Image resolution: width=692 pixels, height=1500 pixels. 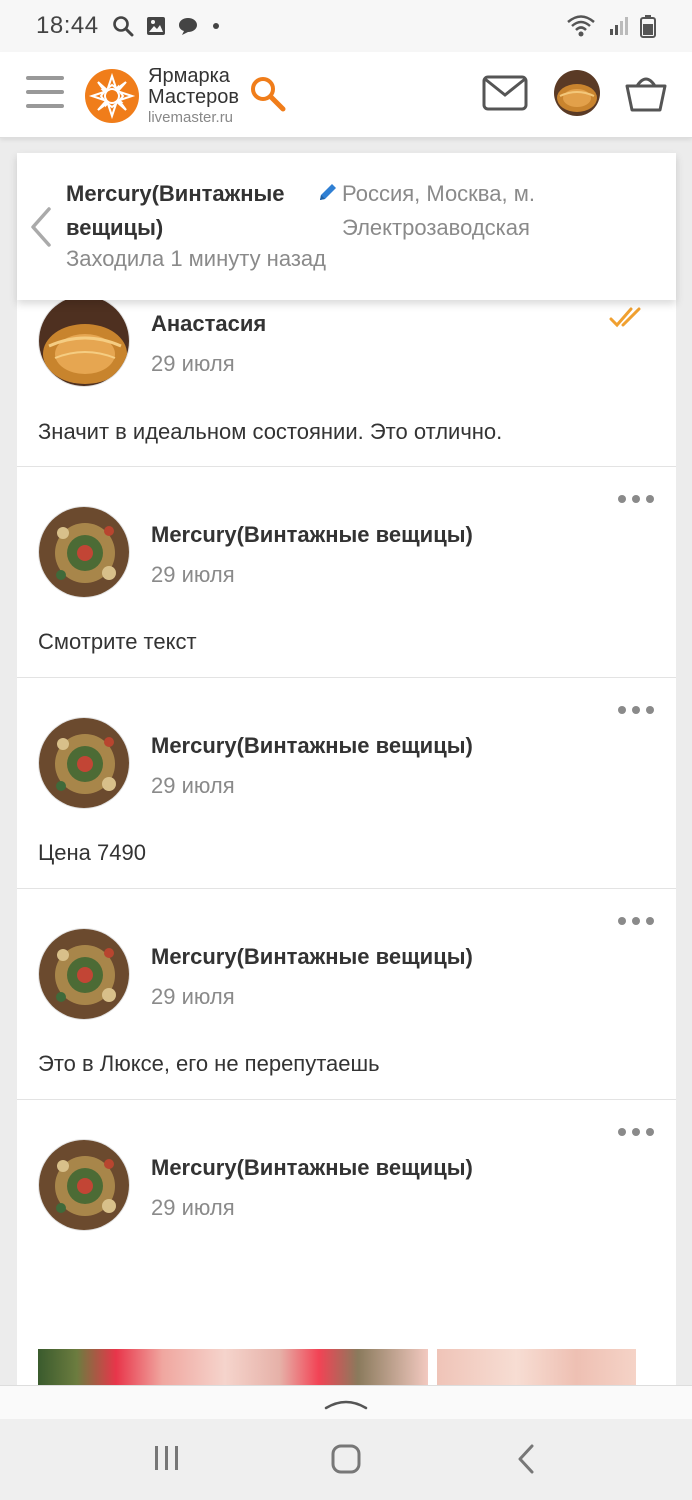 I want to click on chat-bubble-icon, so click(x=187, y=26).